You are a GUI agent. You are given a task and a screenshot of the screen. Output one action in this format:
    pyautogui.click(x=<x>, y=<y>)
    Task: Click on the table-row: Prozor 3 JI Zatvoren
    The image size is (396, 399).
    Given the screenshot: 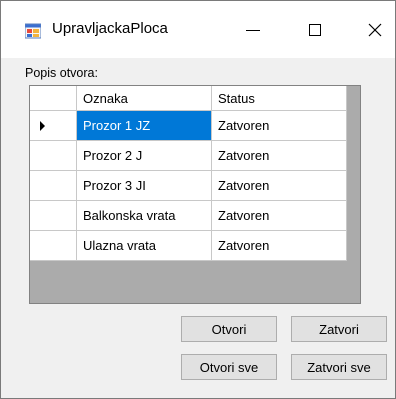 What is the action you would take?
    pyautogui.click(x=188, y=185)
    